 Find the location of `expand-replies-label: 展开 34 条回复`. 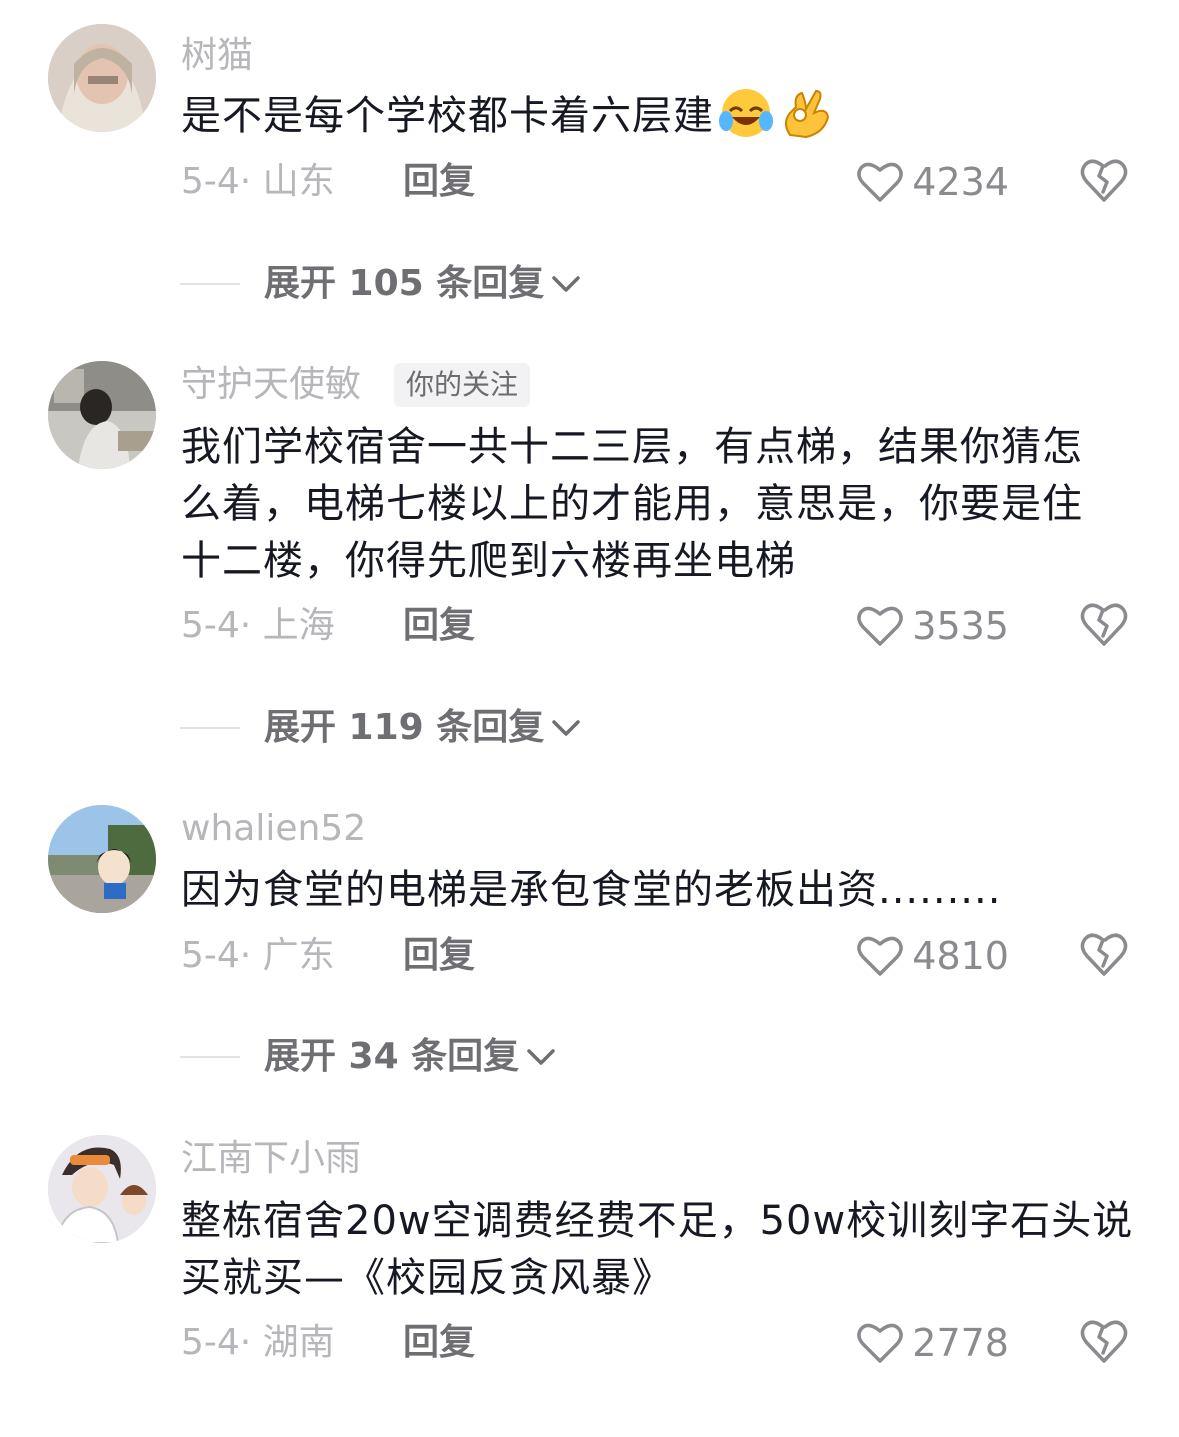

expand-replies-label: 展开 34 条回复 is located at coordinates (392, 1056).